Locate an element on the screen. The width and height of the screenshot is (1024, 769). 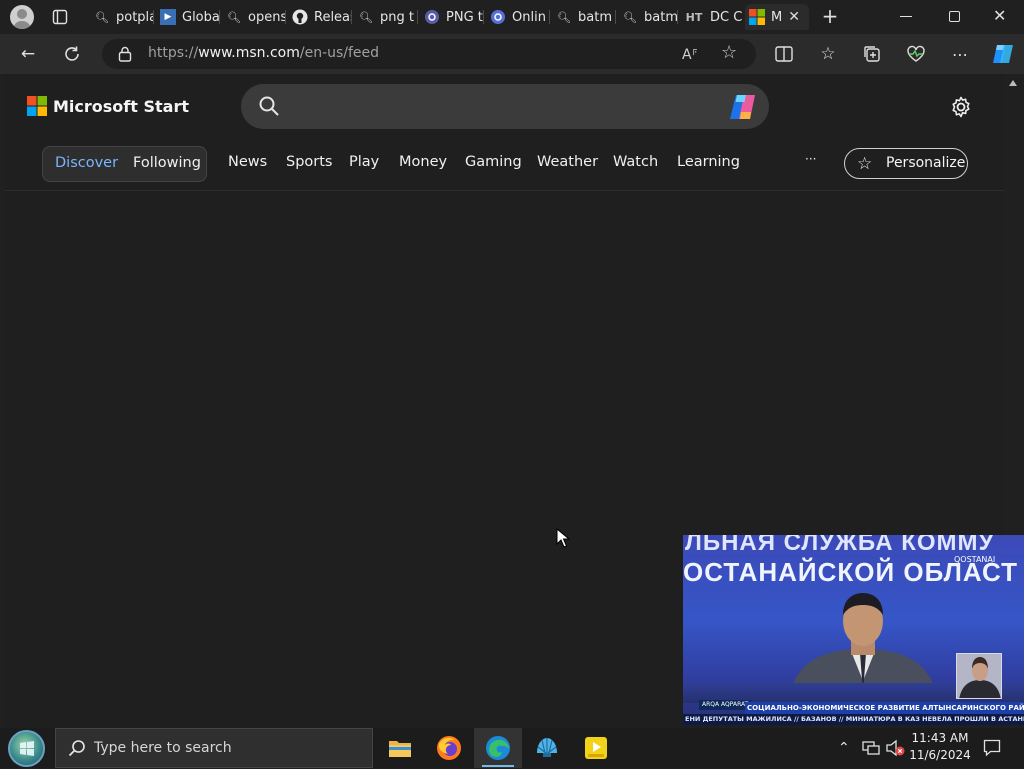
nav-more-button: ··· is located at coordinates (810, 159).